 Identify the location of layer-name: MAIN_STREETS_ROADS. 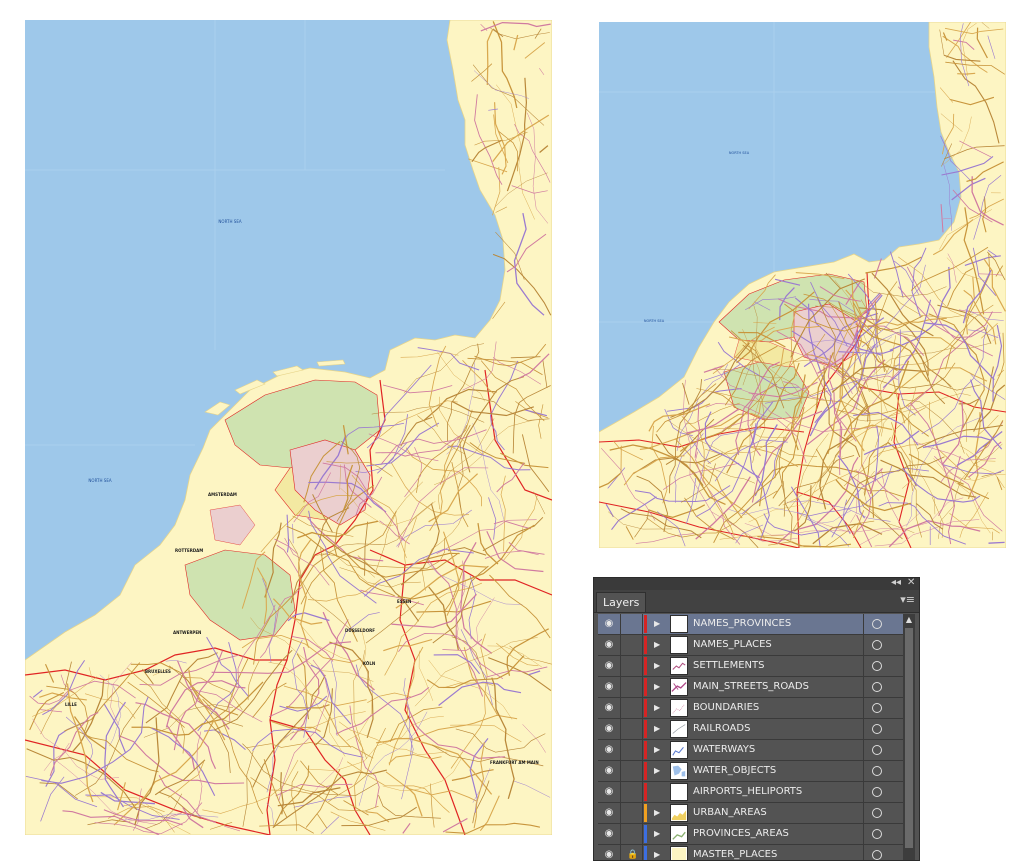
(751, 687).